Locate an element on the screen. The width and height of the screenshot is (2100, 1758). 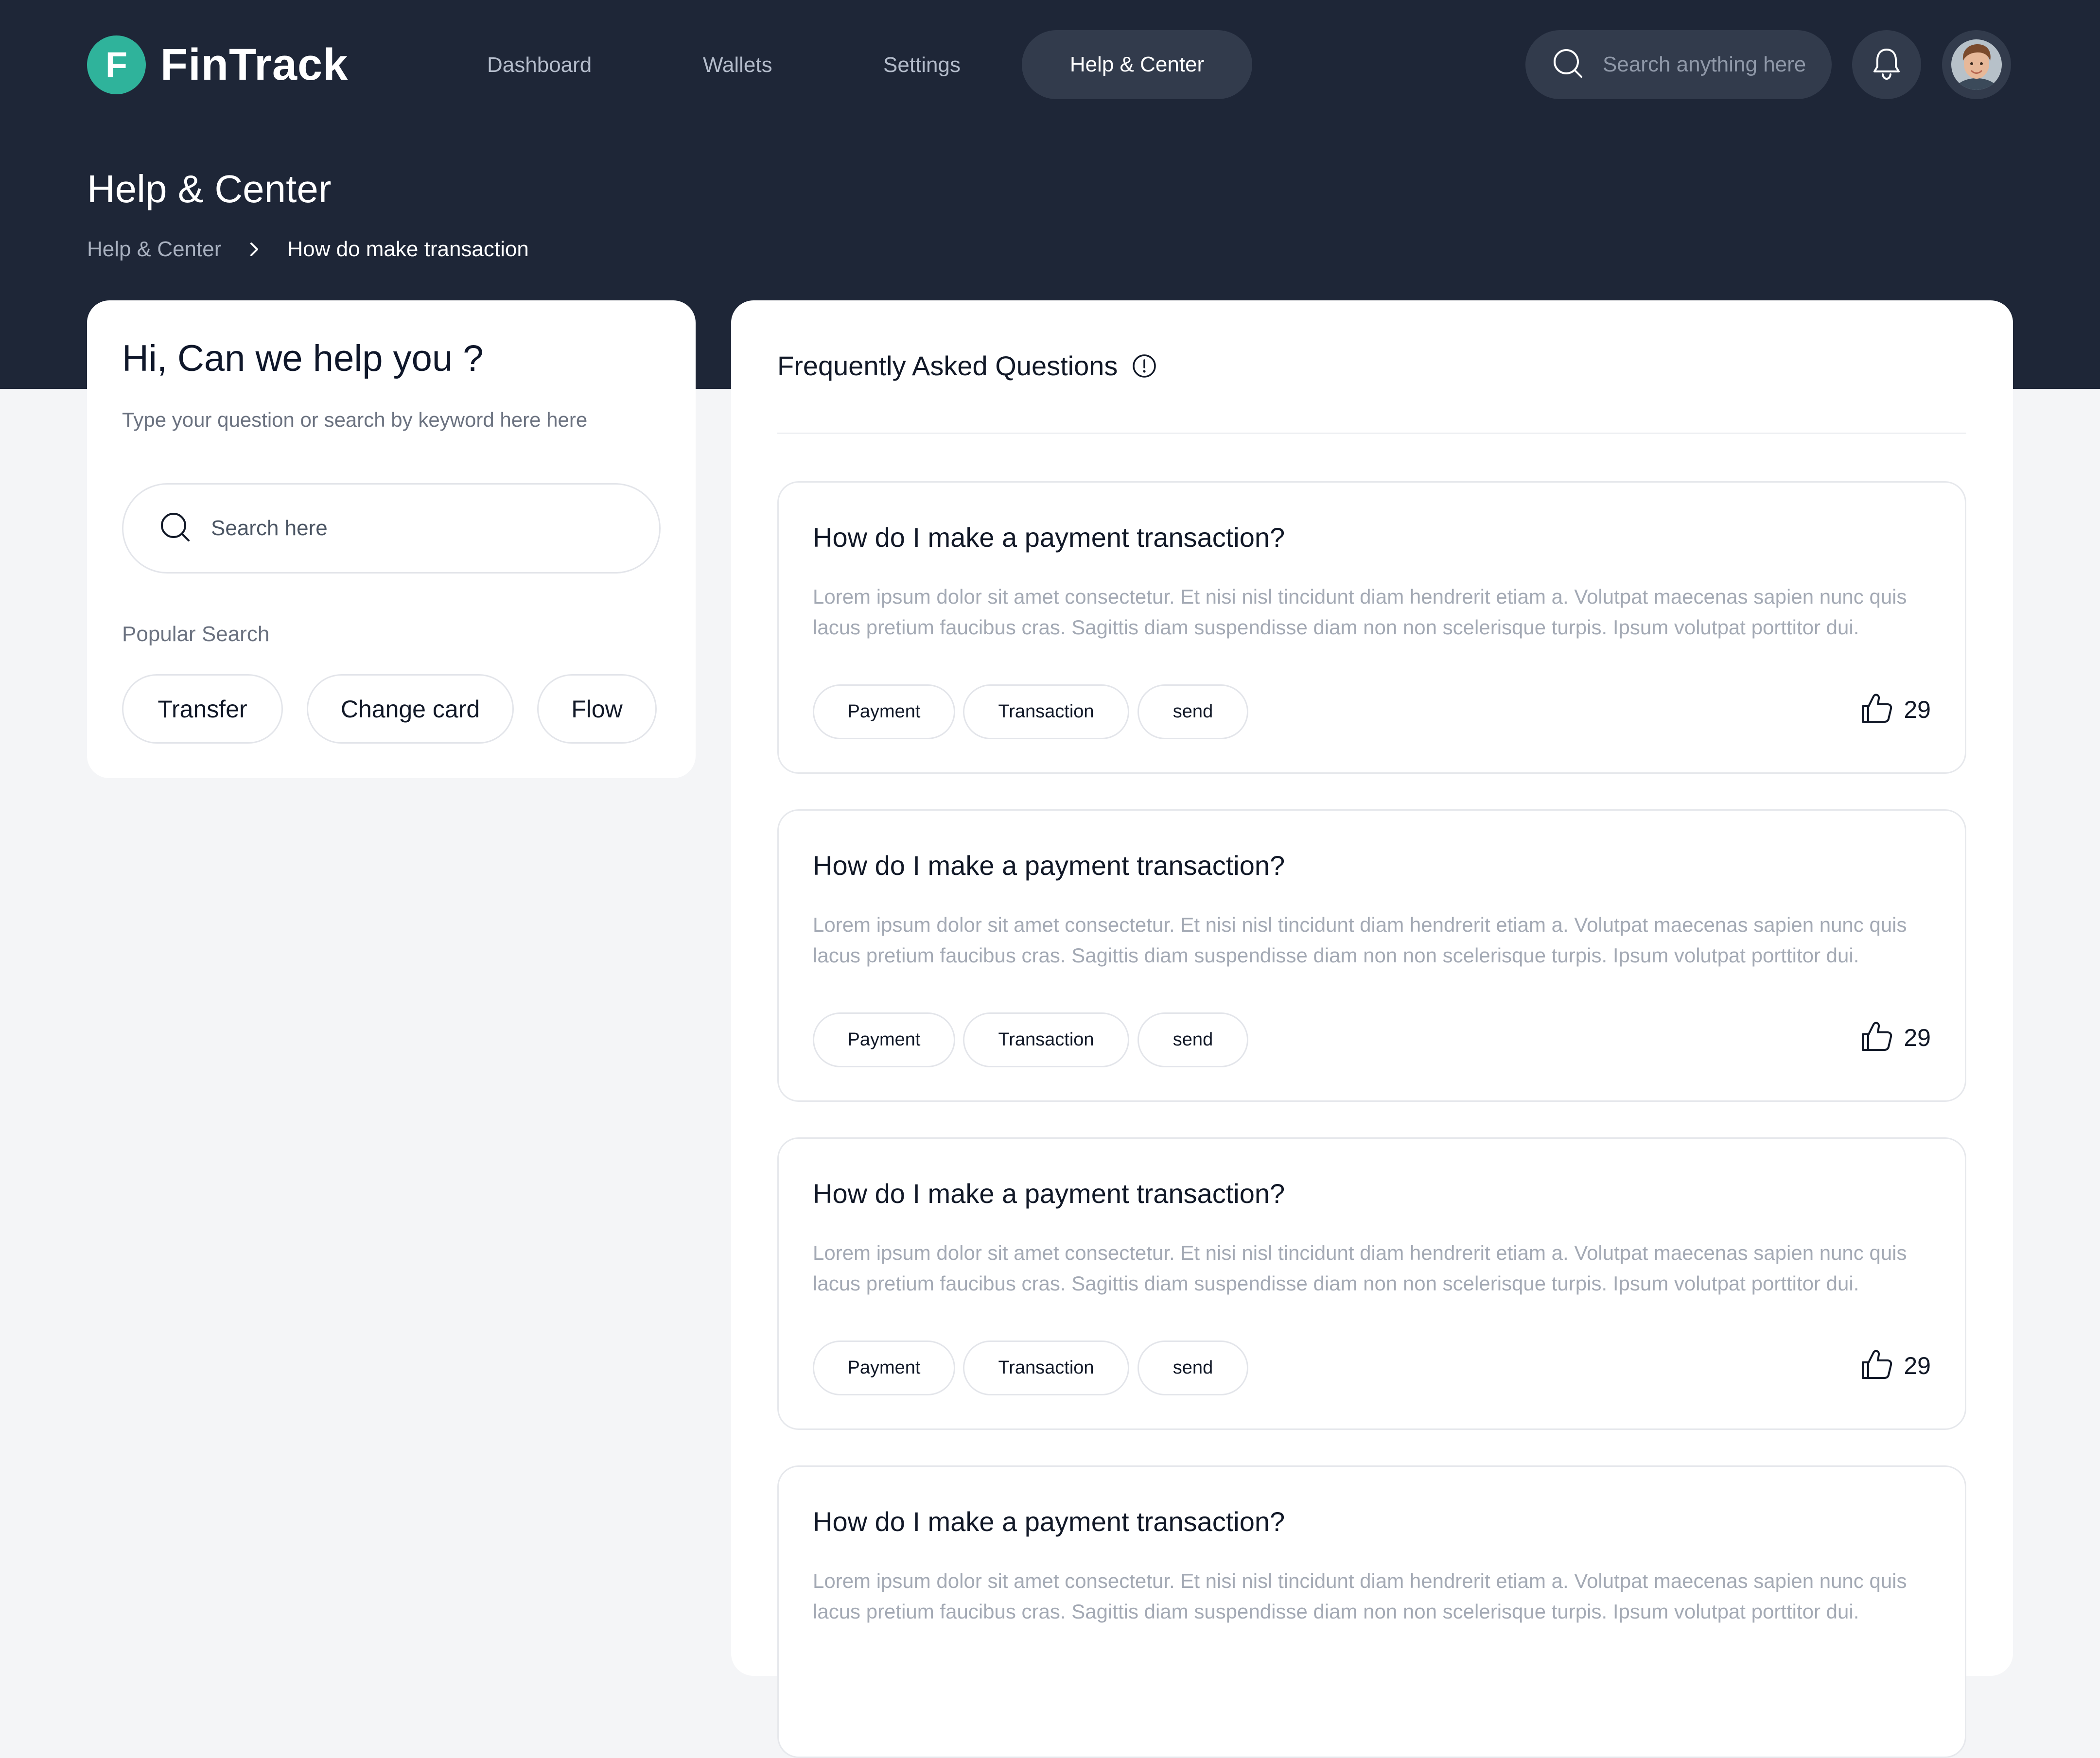
popular-chip-flow: Flow is located at coordinates (597, 709).